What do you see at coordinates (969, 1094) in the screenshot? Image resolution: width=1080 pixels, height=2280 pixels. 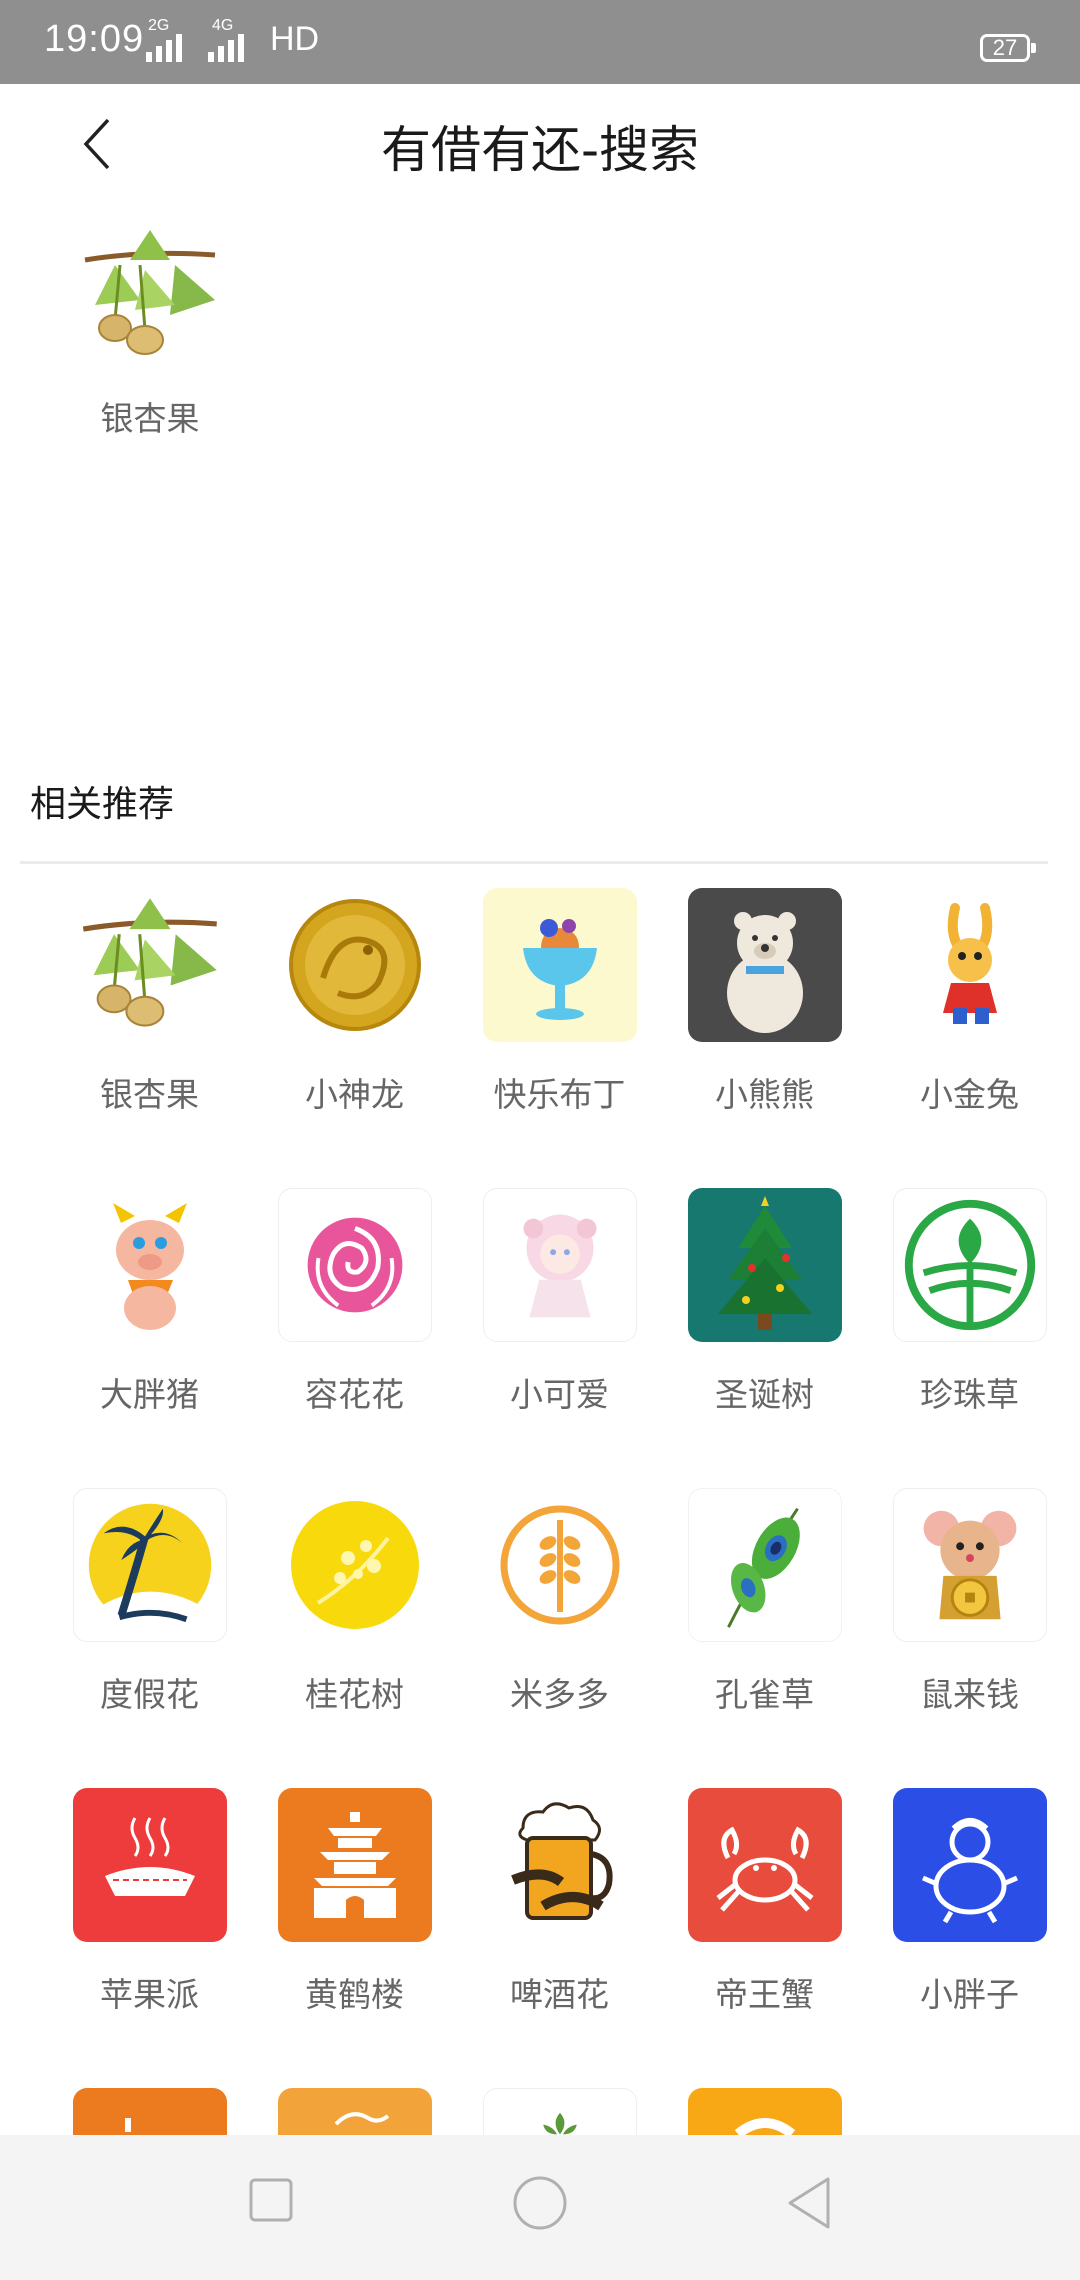 I see `grid-item-label: 小金兔` at bounding box center [969, 1094].